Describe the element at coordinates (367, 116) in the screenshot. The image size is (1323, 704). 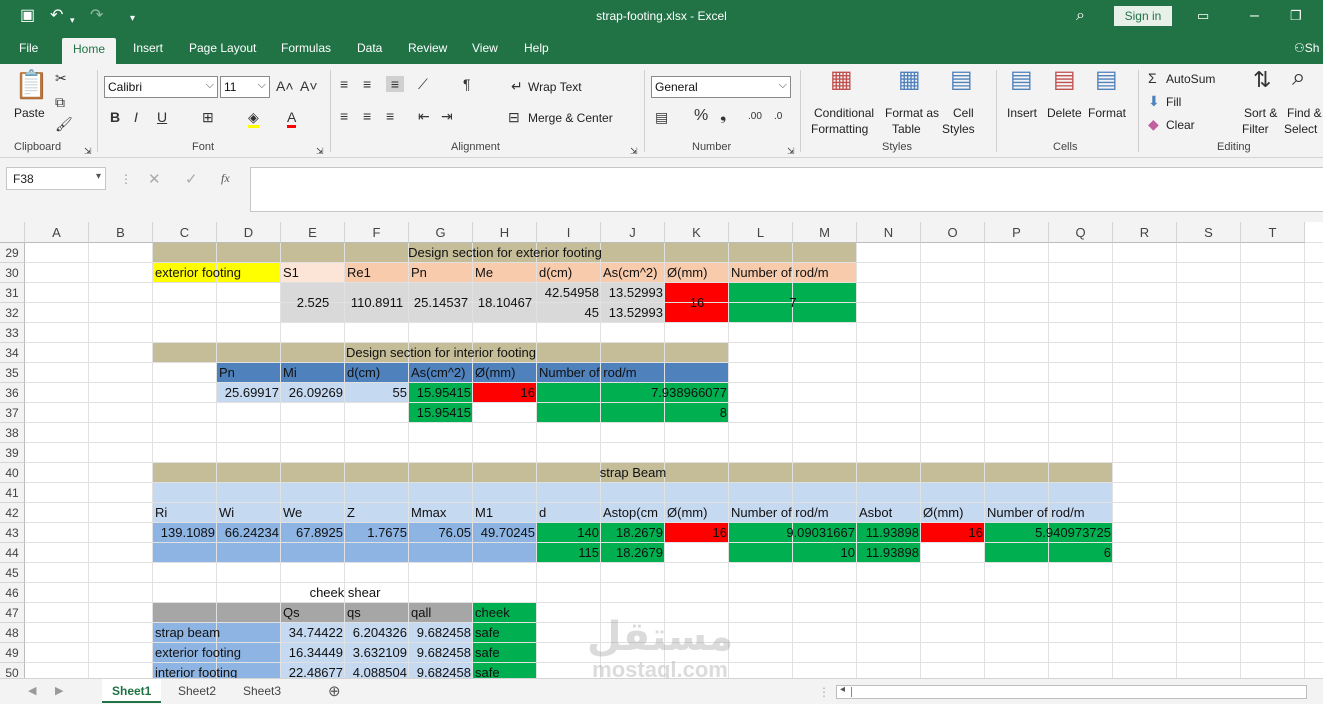
I see `align-center-icon: ≡` at that location.